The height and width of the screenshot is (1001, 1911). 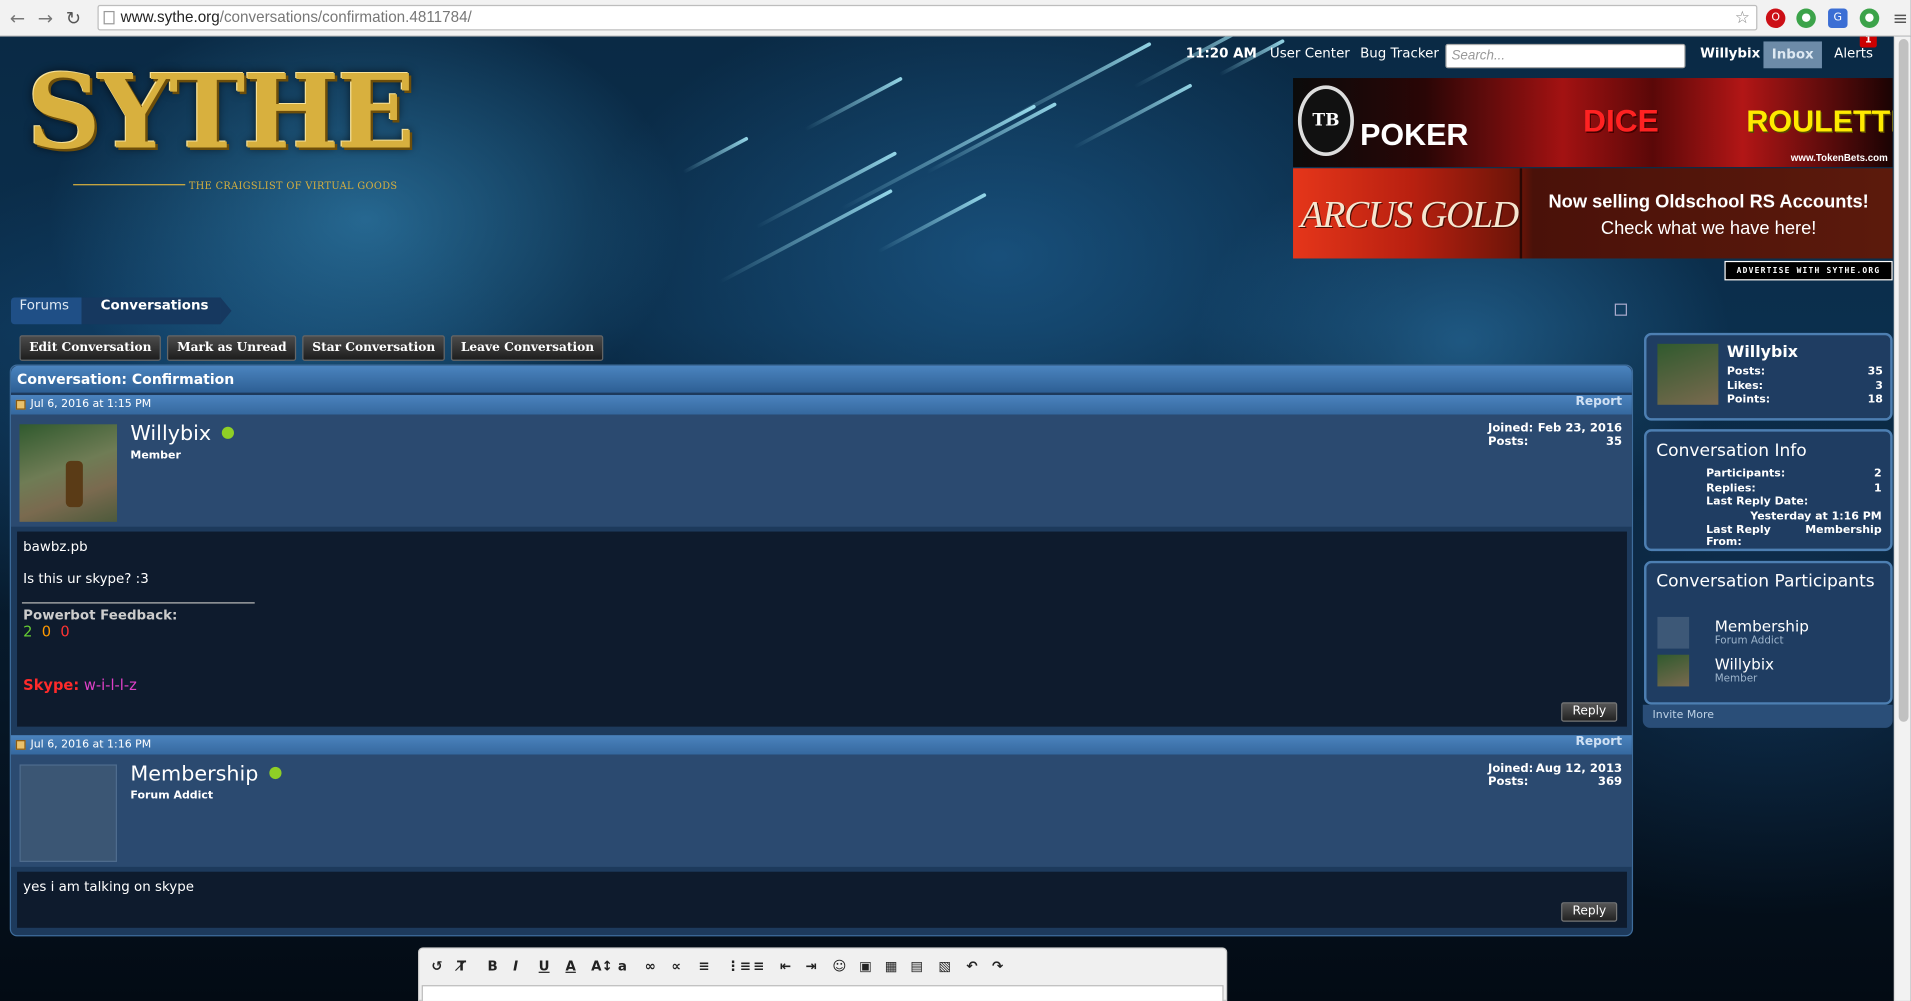 I want to click on remove-format-icon: T̸, so click(x=461, y=966).